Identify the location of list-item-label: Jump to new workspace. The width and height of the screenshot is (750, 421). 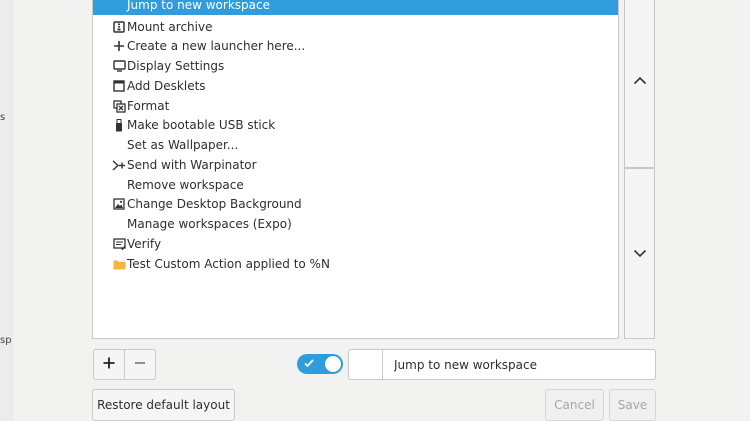
(198, 6).